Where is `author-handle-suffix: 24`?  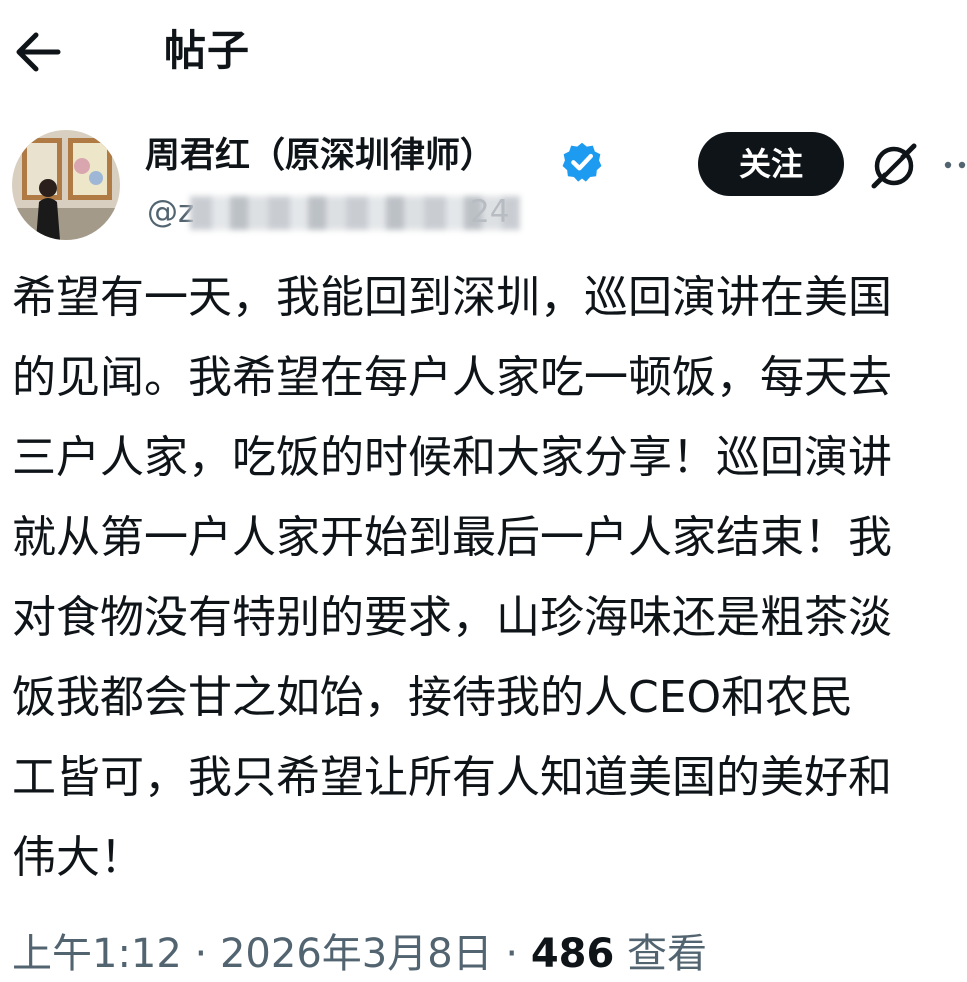 author-handle-suffix: 24 is located at coordinates (490, 212).